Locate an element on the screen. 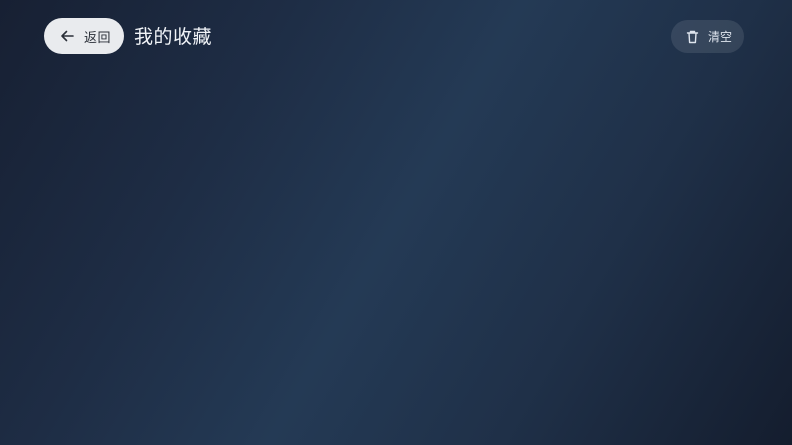 The image size is (792, 445). arrow-left-icon is located at coordinates (67, 36).